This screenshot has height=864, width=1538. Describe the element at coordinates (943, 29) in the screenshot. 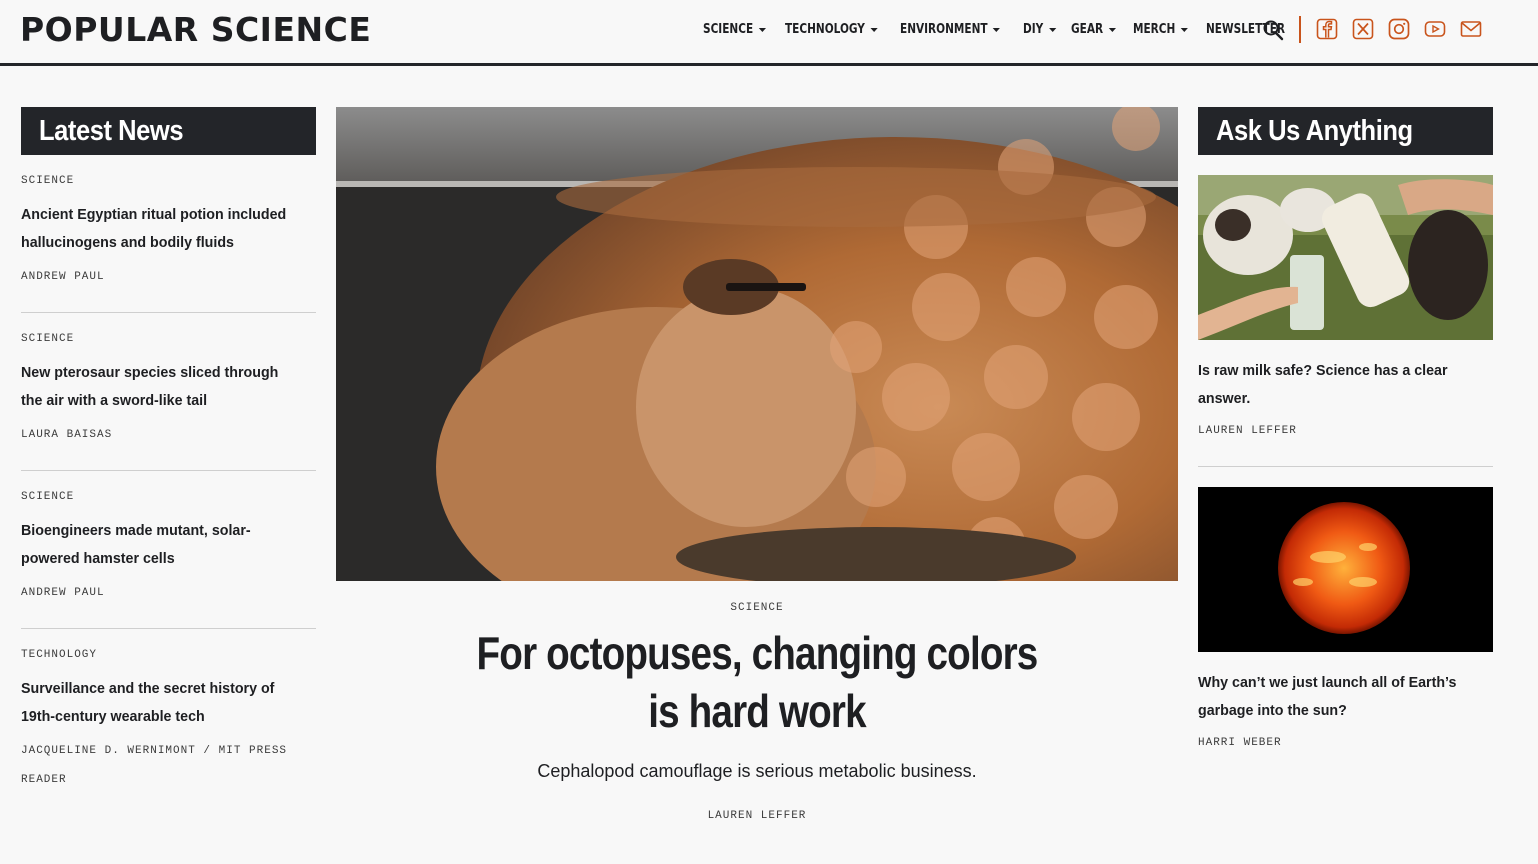

I see `nav-label: ENVIRONMENT` at that location.